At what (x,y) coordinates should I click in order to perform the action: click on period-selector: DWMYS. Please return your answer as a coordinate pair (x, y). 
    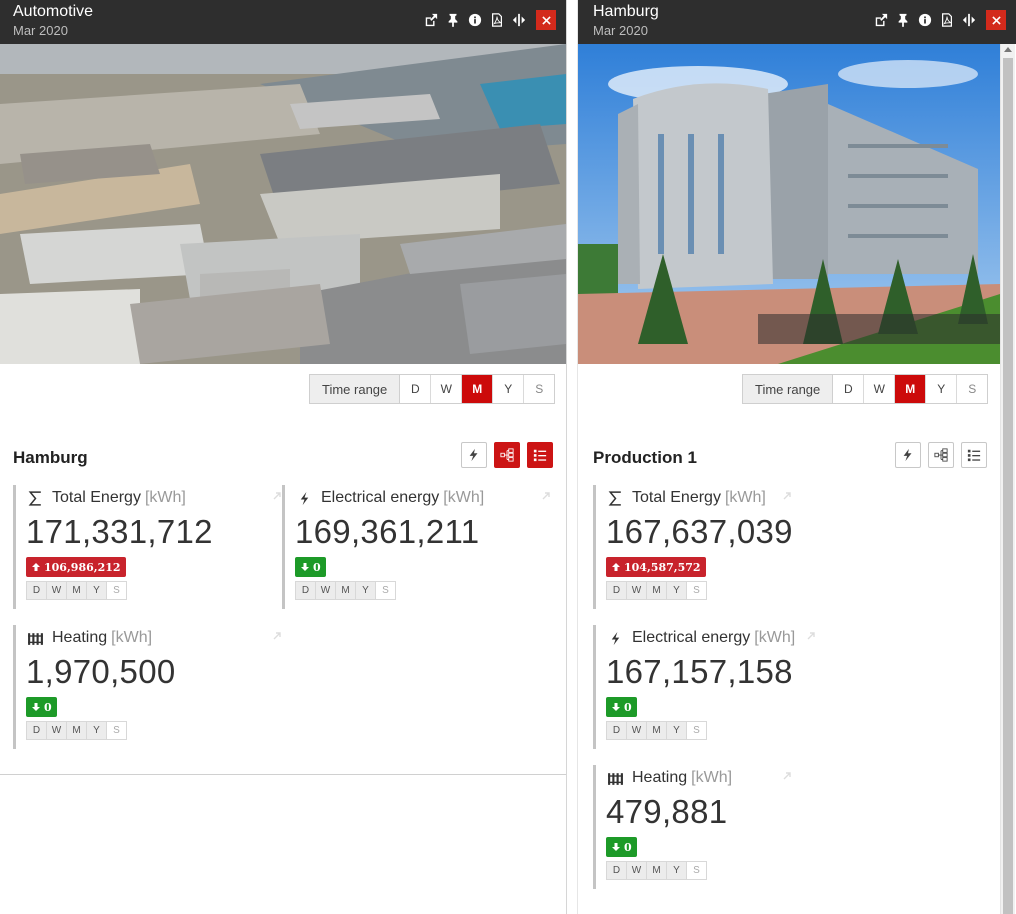
    Looking at the image, I should click on (76, 730).